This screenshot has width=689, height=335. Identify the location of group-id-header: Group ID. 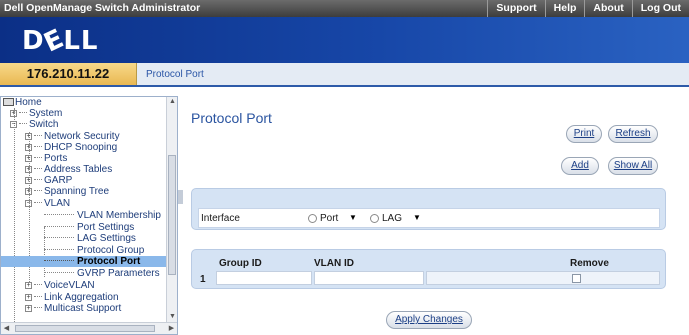
(240, 263).